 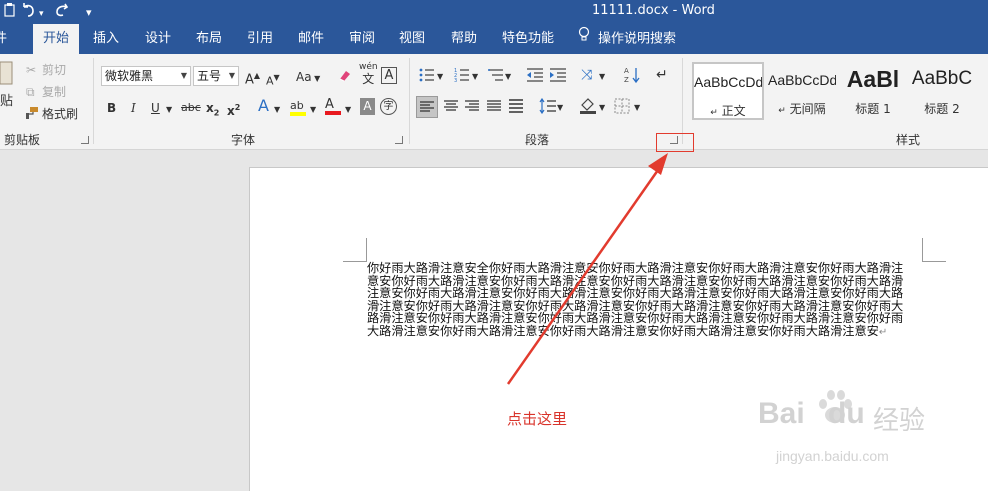 I want to click on phonetic-guide-button: wén 文, so click(x=368, y=74).